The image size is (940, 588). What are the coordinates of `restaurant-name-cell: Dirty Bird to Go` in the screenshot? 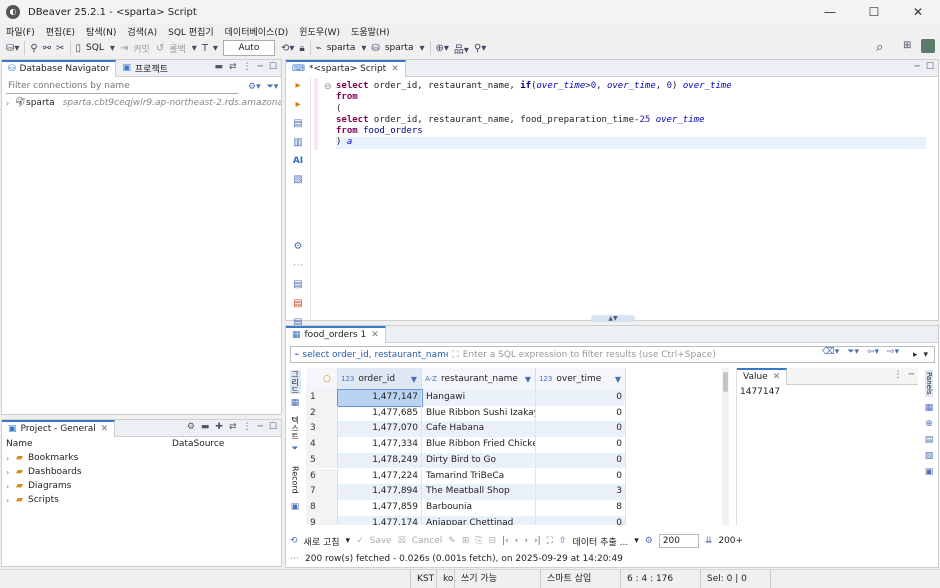 It's located at (479, 460).